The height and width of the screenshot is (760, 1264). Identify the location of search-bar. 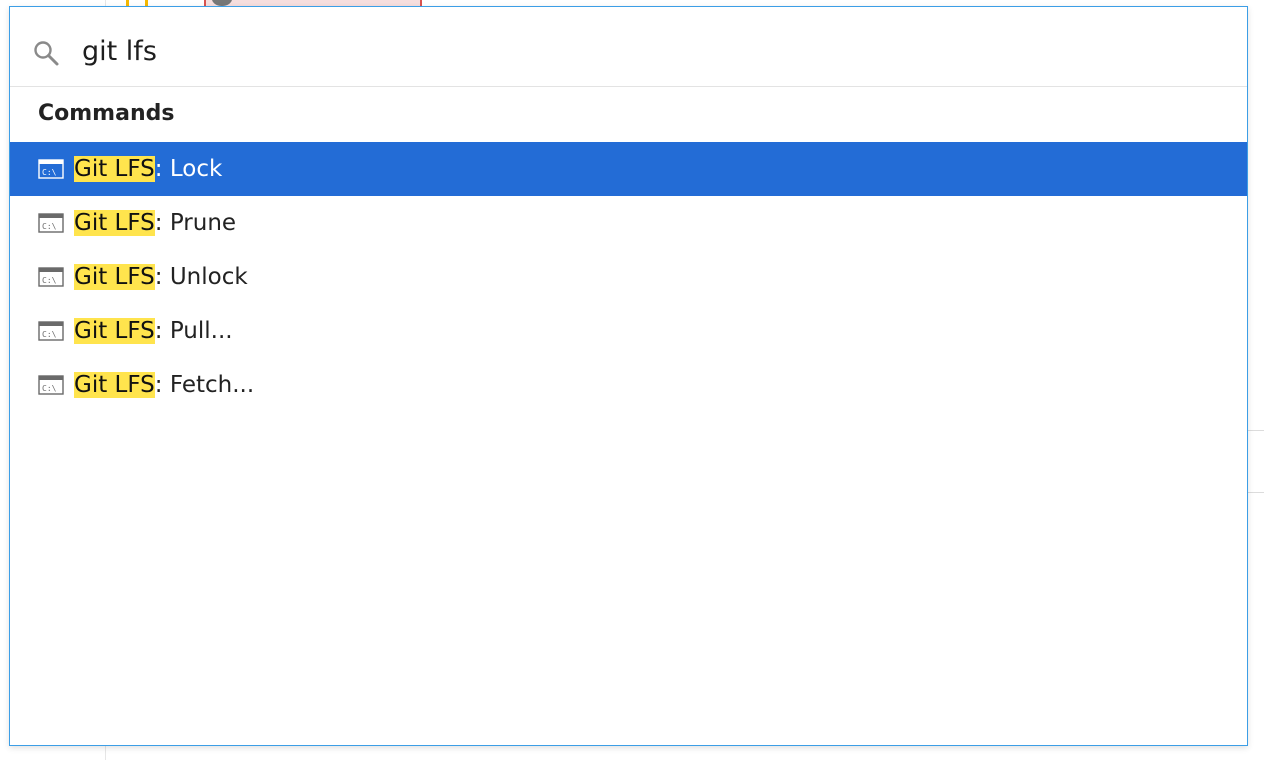
(628, 47).